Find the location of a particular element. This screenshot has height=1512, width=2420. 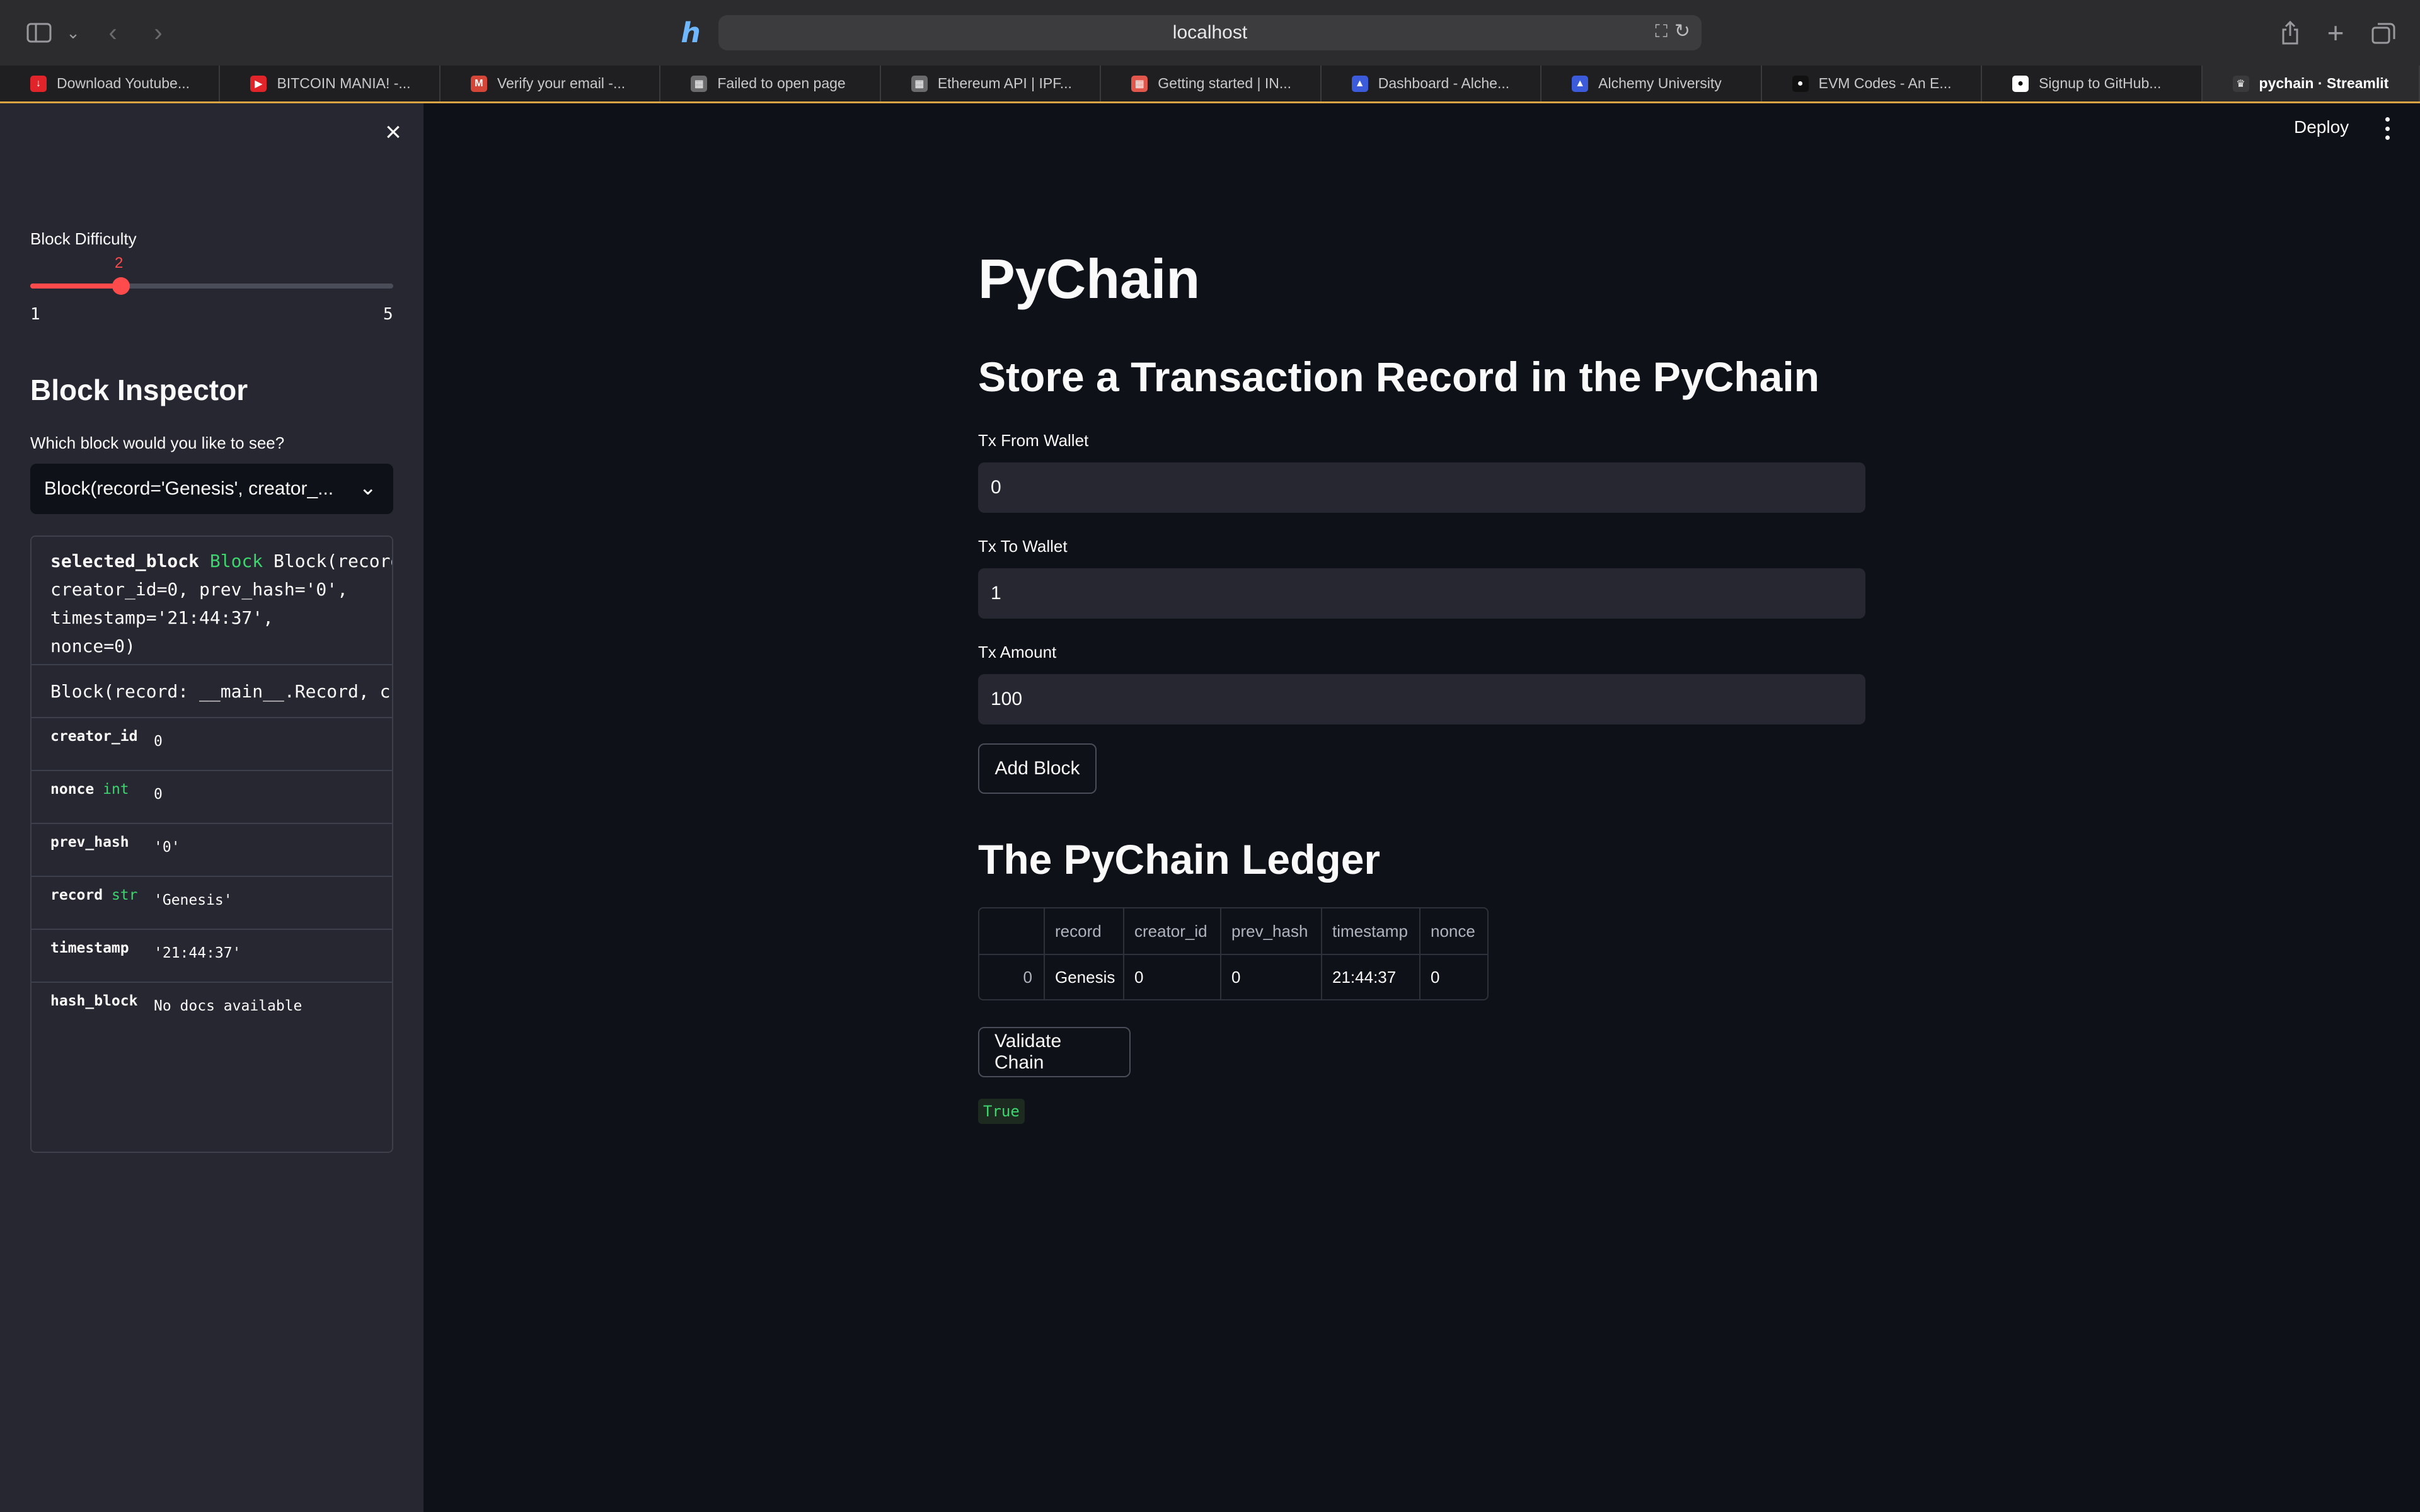

favicon-icon: ▦ is located at coordinates (699, 84).